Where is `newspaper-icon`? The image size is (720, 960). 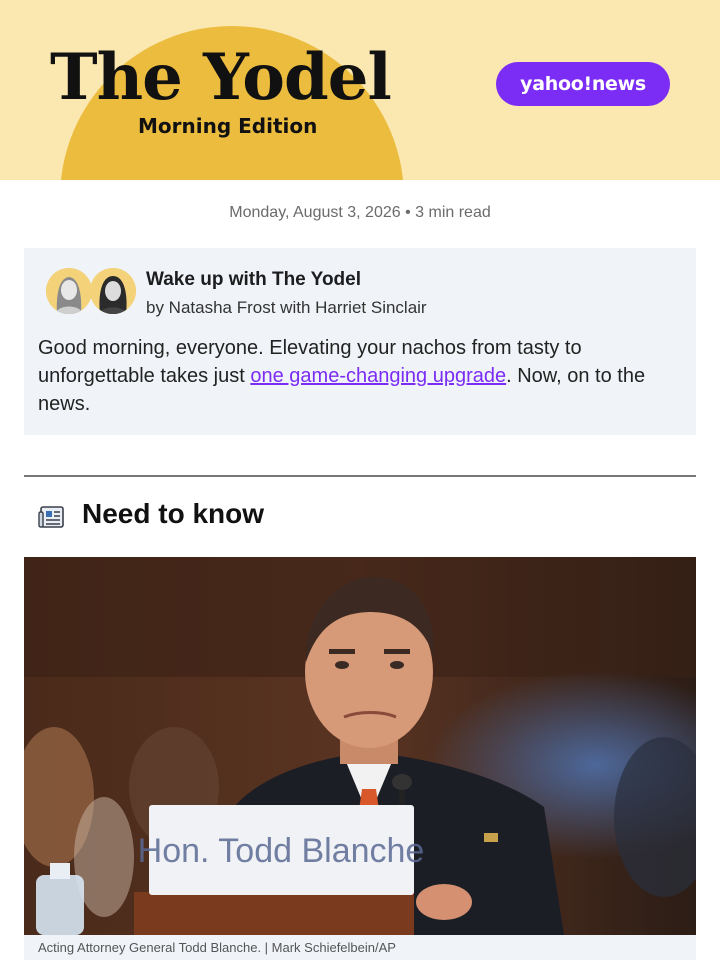
newspaper-icon is located at coordinates (52, 517).